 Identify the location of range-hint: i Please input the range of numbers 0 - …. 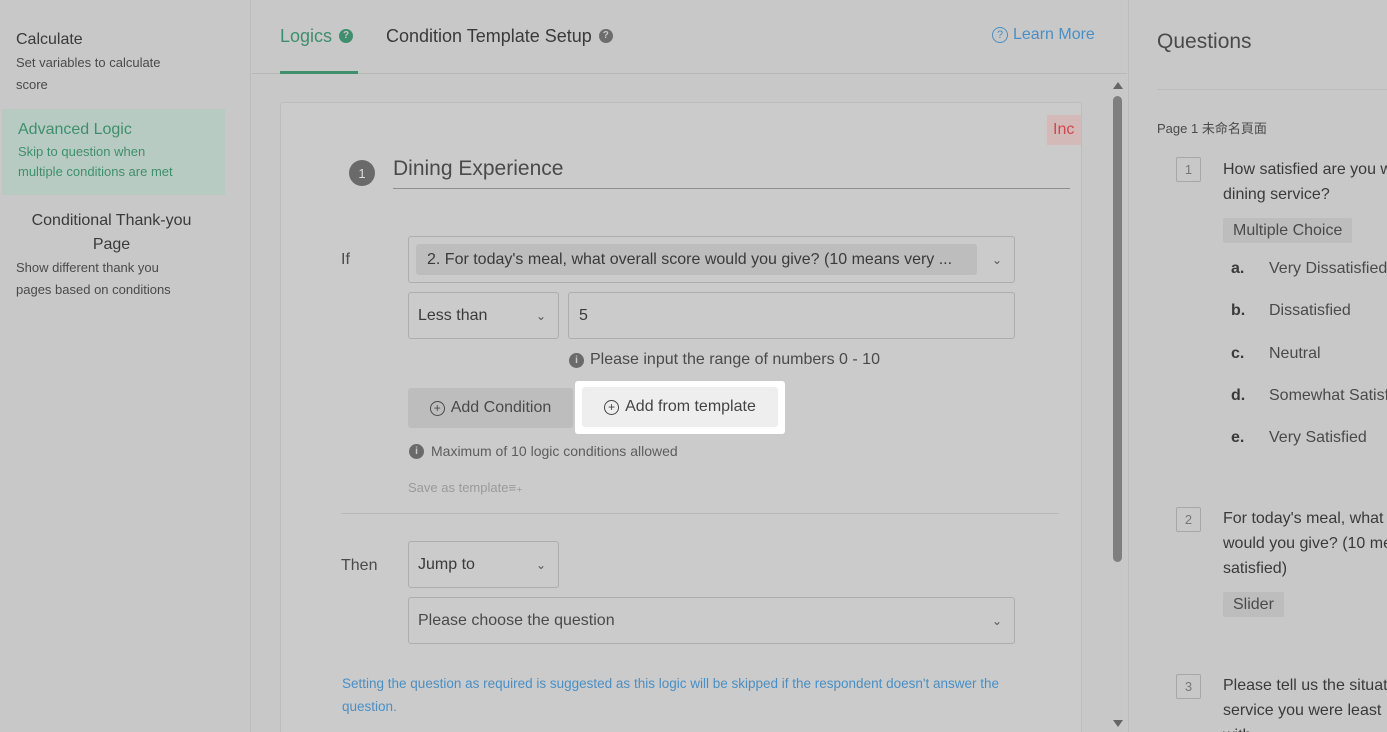
(724, 360).